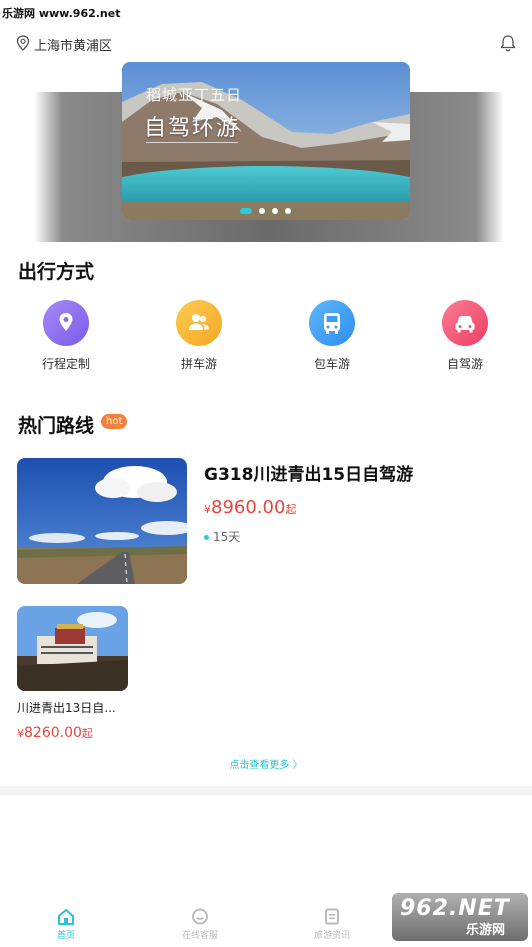 The width and height of the screenshot is (532, 947). I want to click on price-value: 8260.00, so click(53, 733).